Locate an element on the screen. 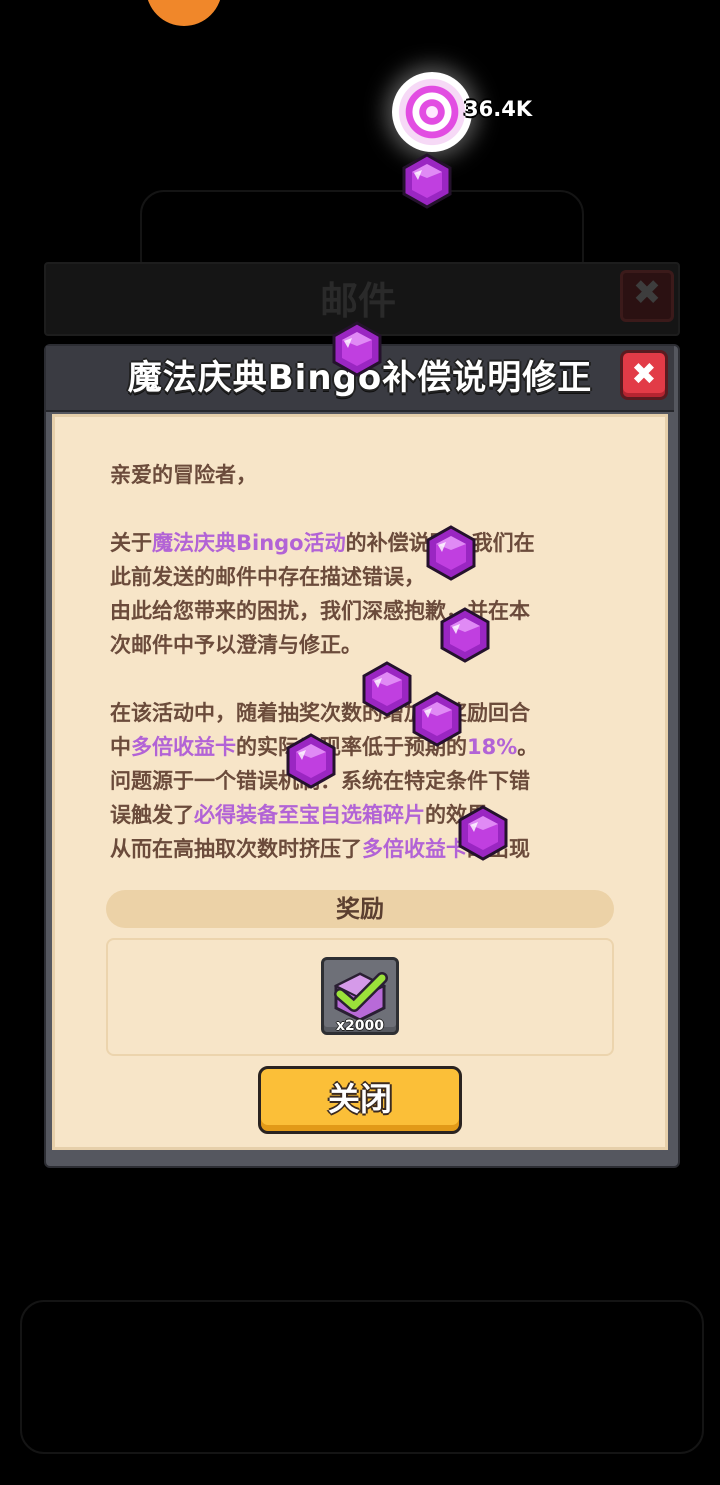 This screenshot has width=720, height=1485. reward-label: 奖励 is located at coordinates (360, 909).